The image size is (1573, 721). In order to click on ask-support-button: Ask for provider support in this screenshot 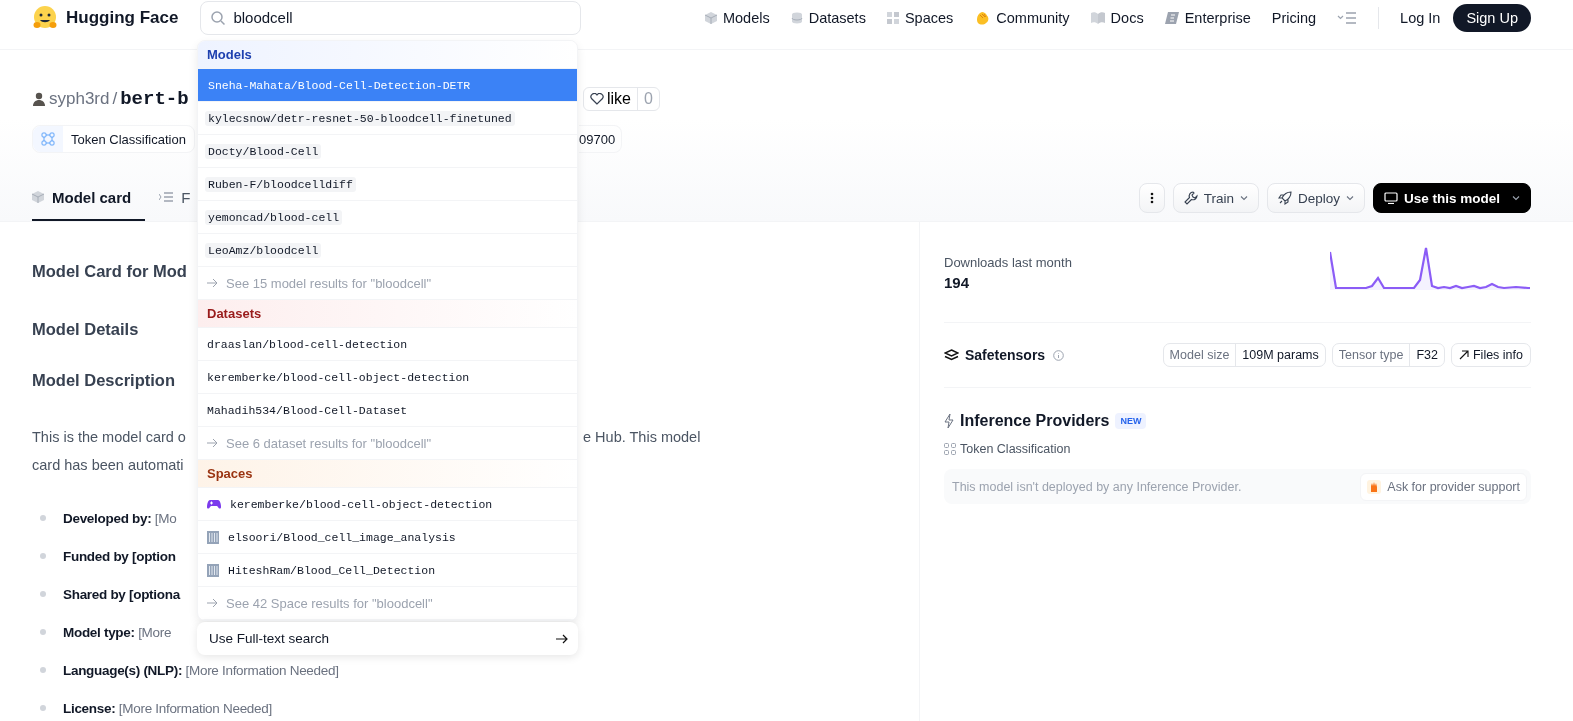, I will do `click(1443, 486)`.